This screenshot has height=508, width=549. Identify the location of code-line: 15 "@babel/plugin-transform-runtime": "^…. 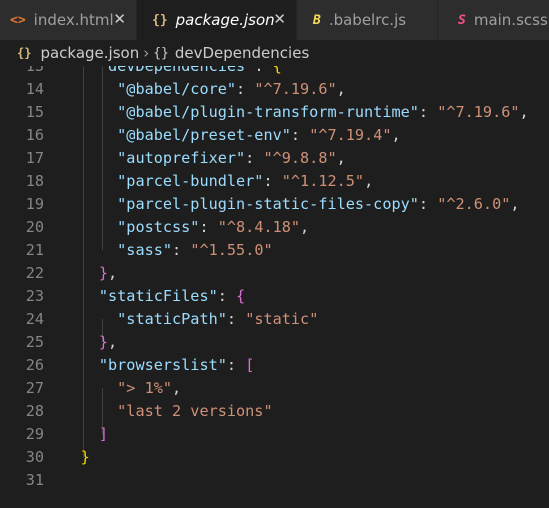
(274, 112).